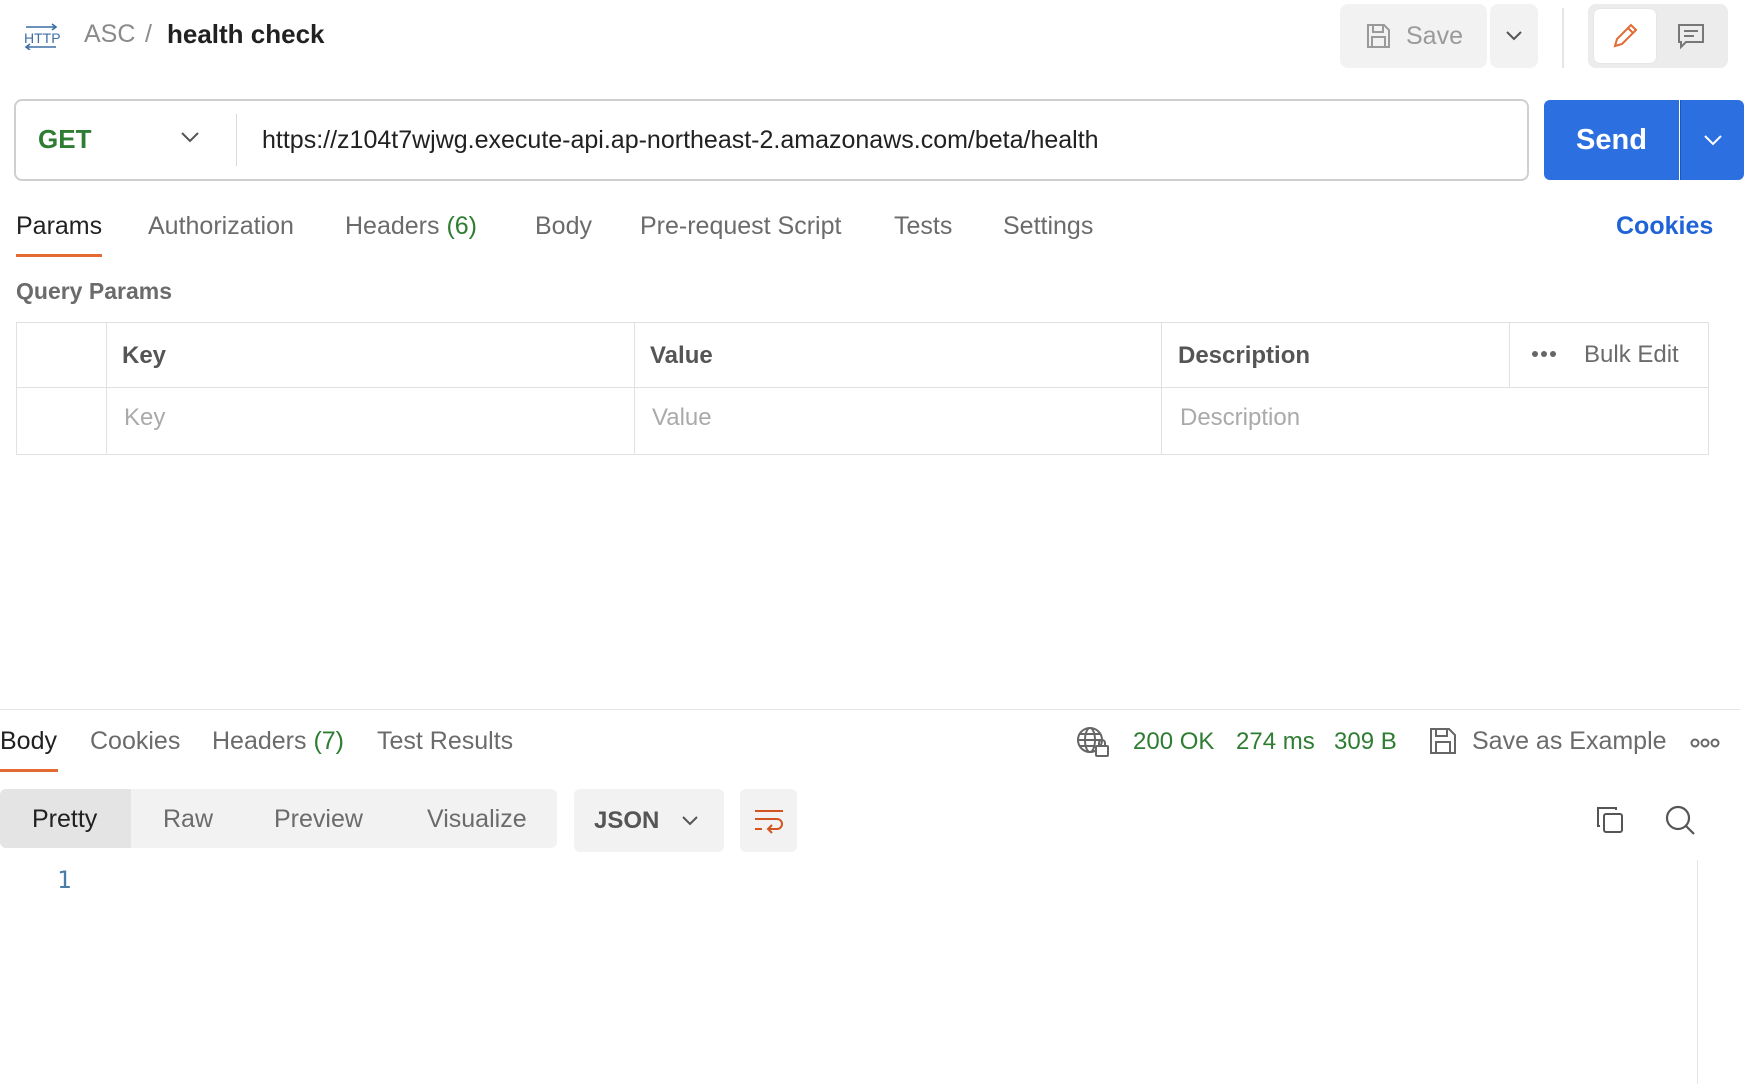 Image resolution: width=1760 pixels, height=1084 pixels. I want to click on tab-authorization: Authorization, so click(221, 226).